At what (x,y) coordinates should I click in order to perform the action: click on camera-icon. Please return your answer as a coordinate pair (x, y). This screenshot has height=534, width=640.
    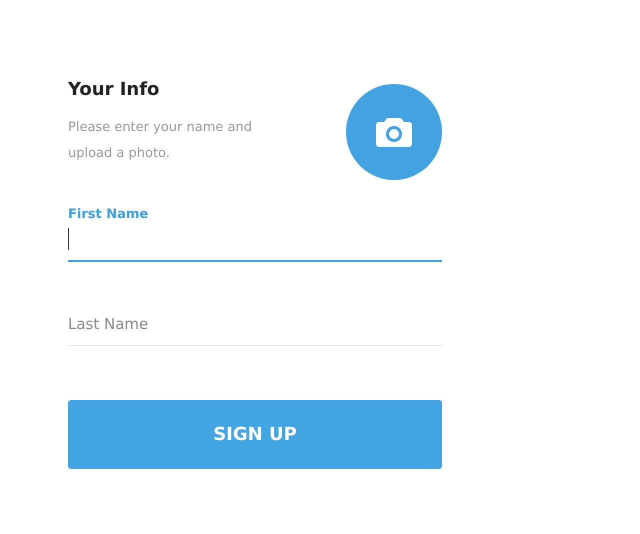
    Looking at the image, I should click on (394, 132).